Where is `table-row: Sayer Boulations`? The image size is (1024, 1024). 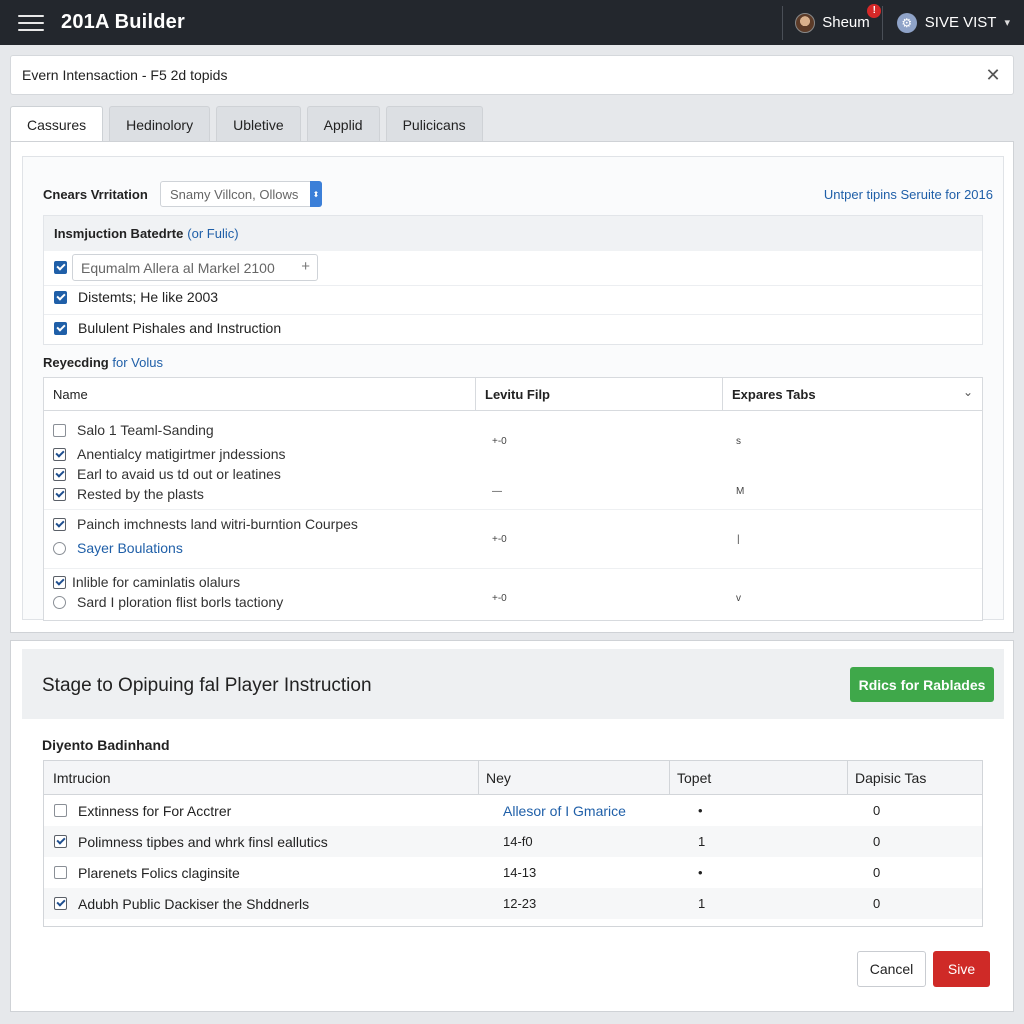 table-row: Sayer Boulations is located at coordinates (118, 548).